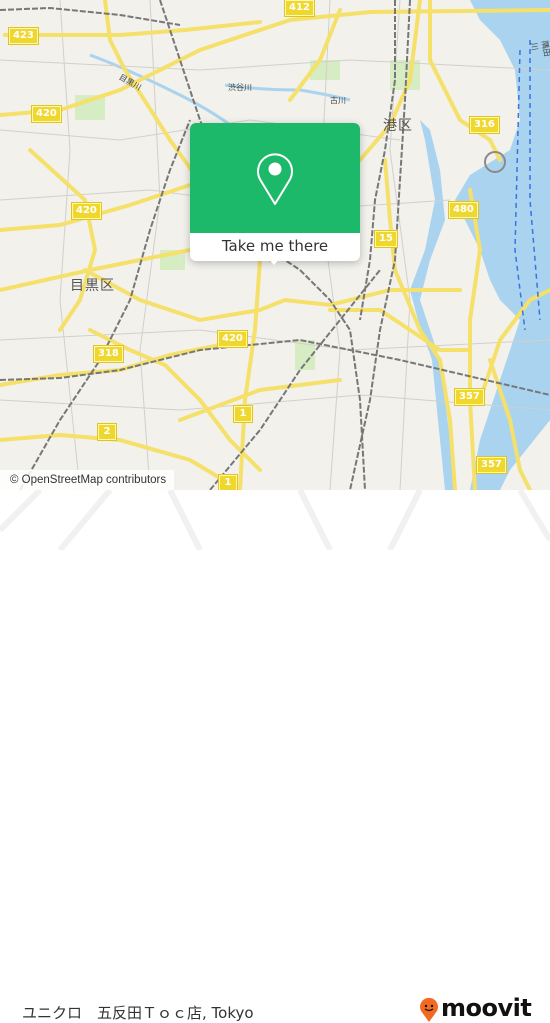 This screenshot has height=1023, width=550. I want to click on district-label-meguro: 目黒区, so click(92, 286).